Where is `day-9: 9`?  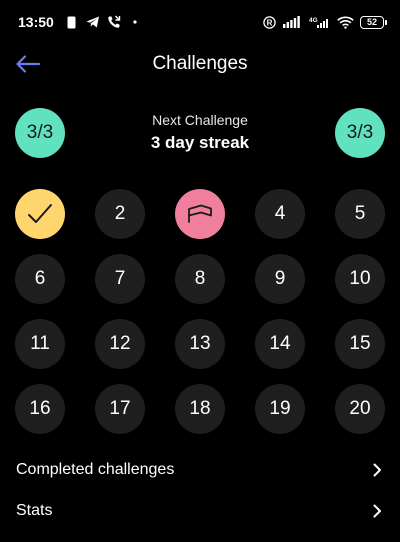 day-9: 9 is located at coordinates (280, 279).